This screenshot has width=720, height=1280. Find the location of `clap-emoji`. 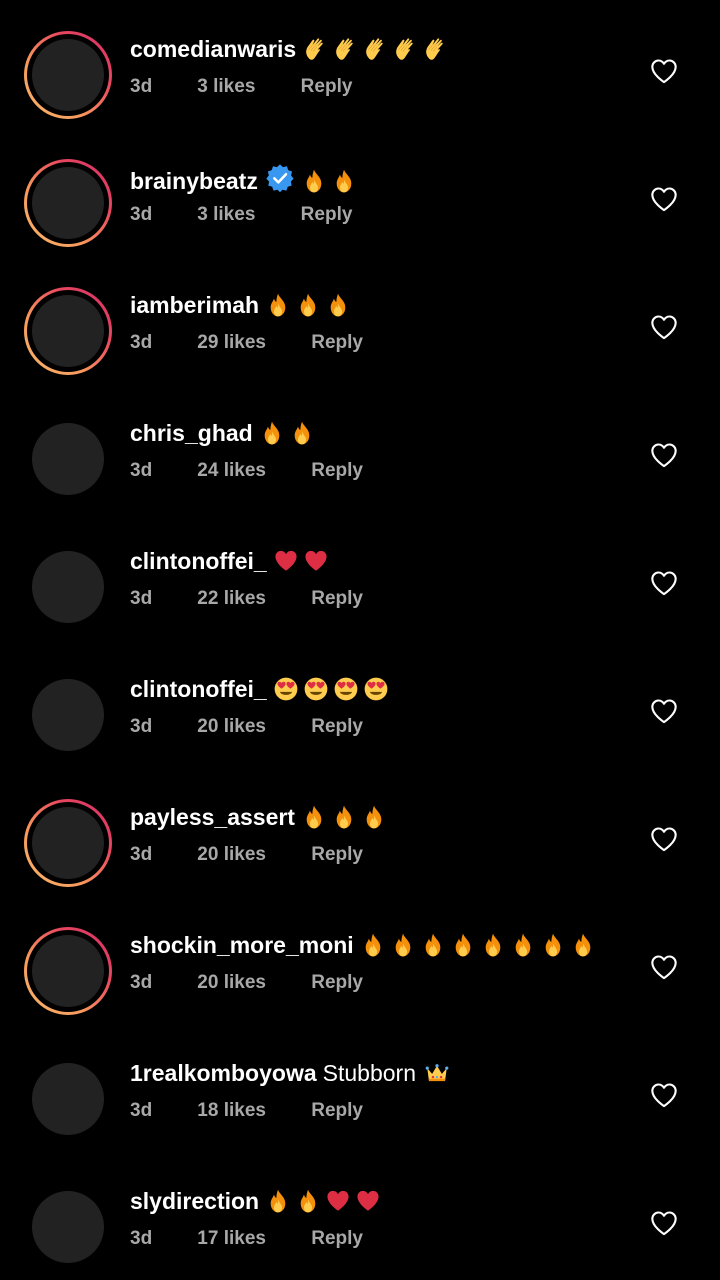

clap-emoji is located at coordinates (345, 49).